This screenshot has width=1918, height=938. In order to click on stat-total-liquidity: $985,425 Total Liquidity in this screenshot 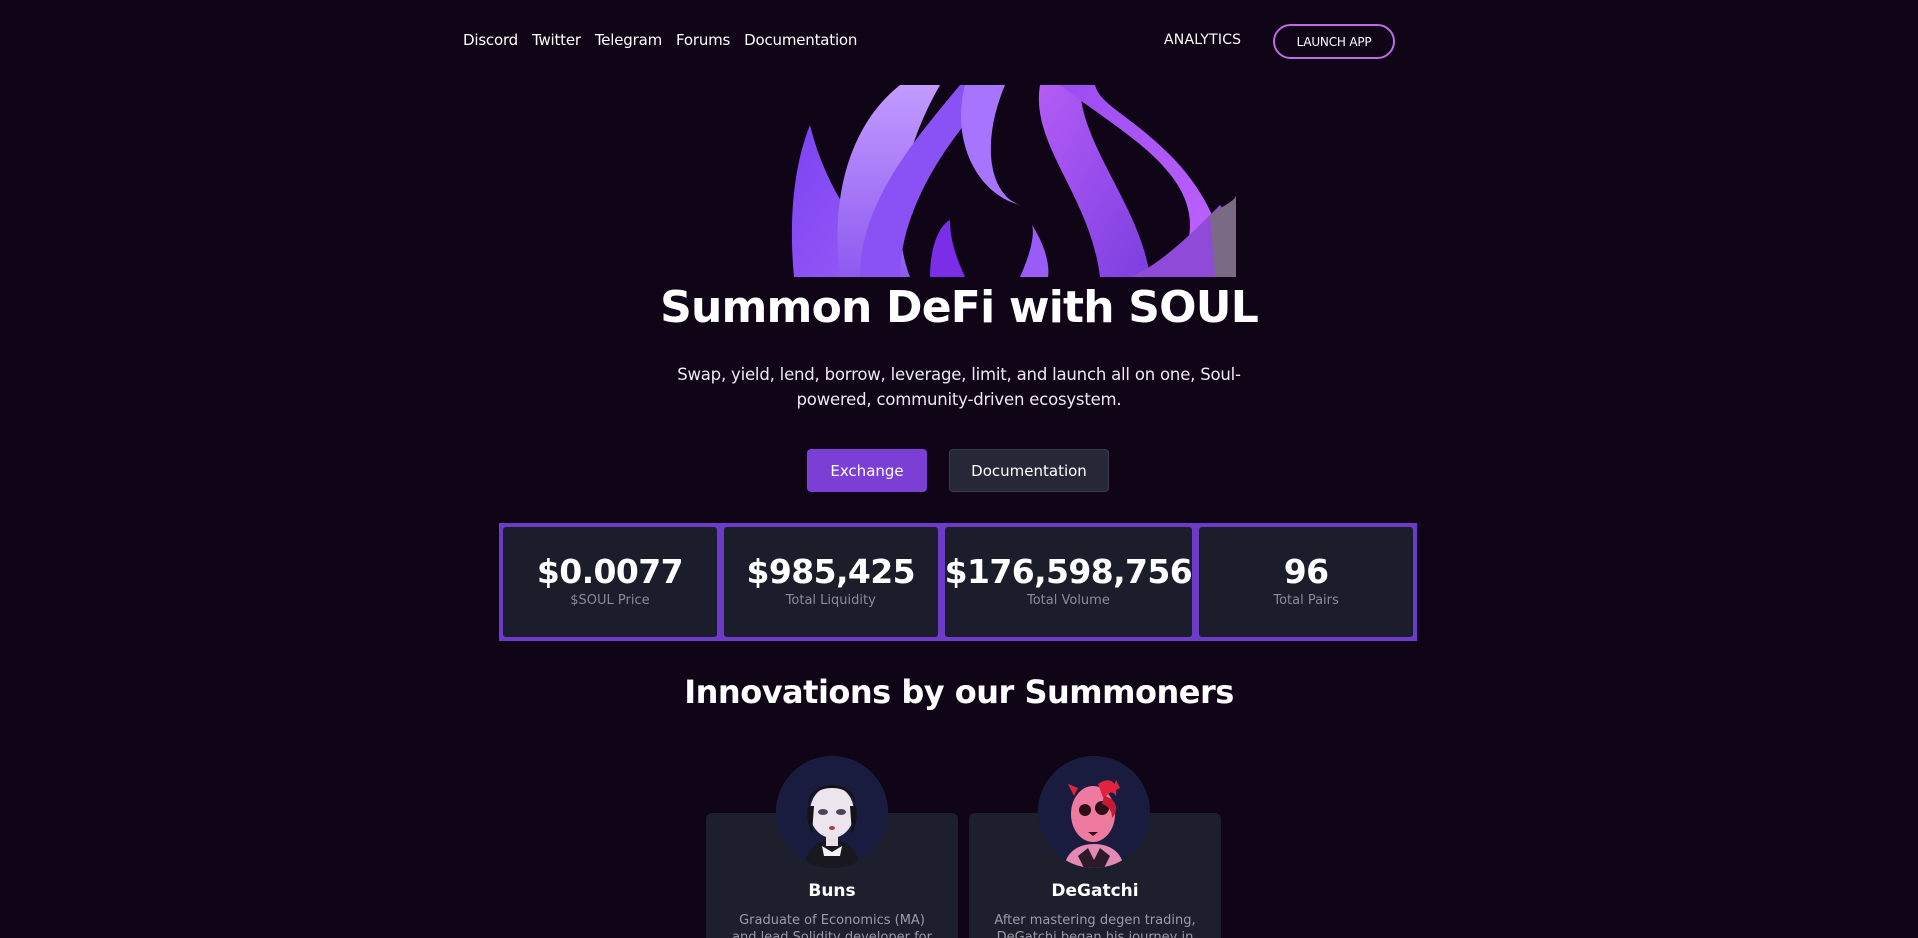, I will do `click(830, 582)`.